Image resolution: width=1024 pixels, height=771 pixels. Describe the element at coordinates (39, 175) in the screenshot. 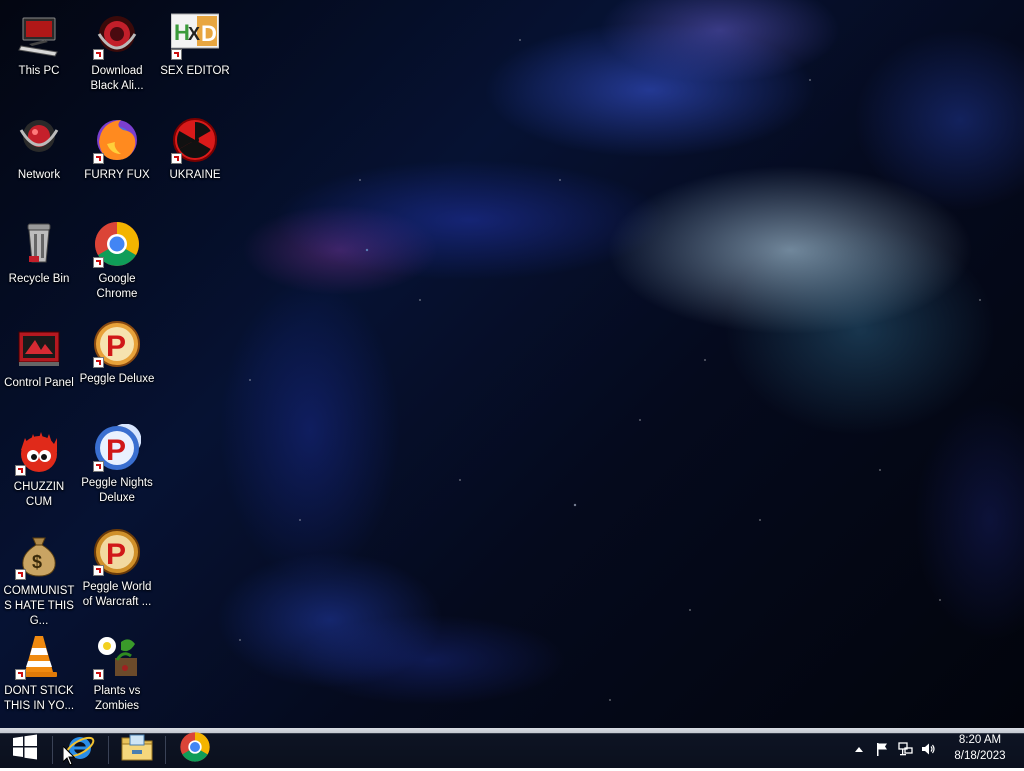

I see `icon-label: Network` at that location.